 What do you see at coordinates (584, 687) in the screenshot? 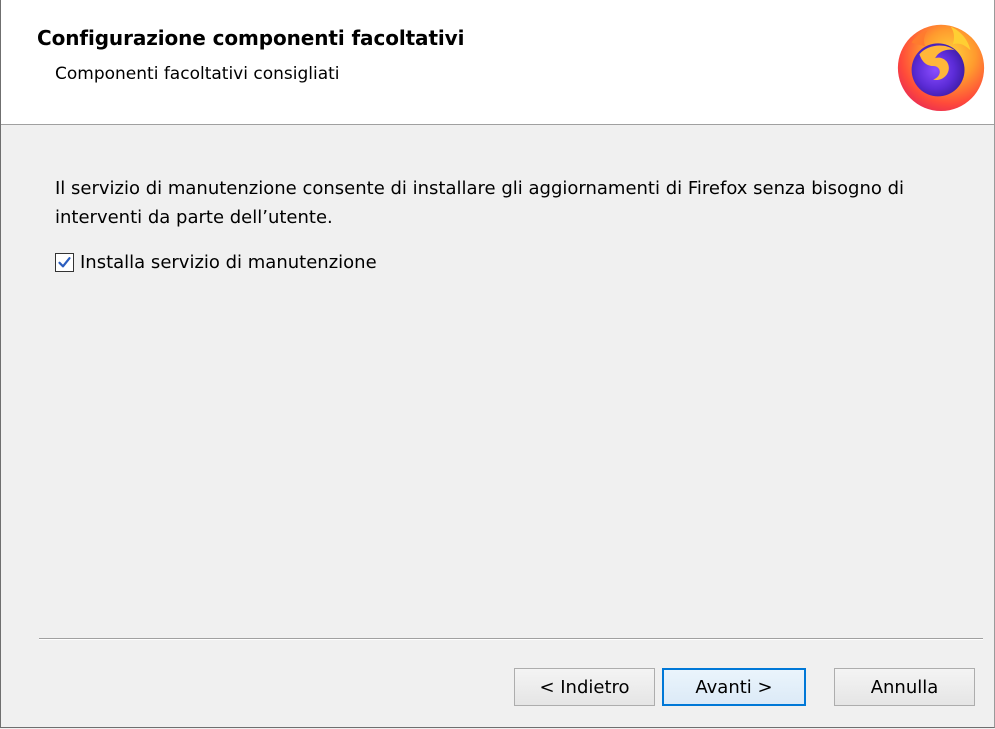
I see `back-button: < Indietro` at bounding box center [584, 687].